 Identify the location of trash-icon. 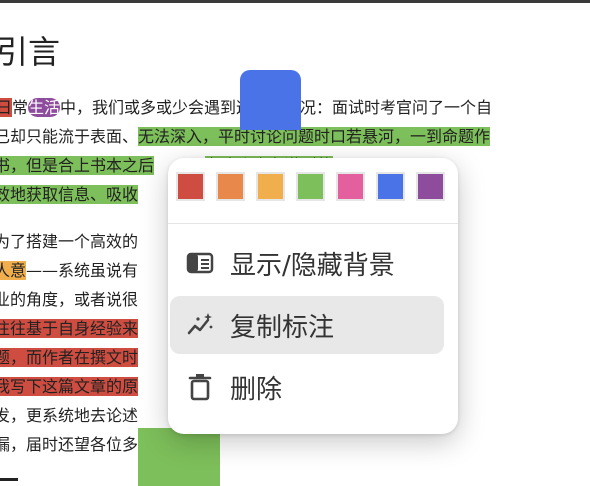
(200, 387).